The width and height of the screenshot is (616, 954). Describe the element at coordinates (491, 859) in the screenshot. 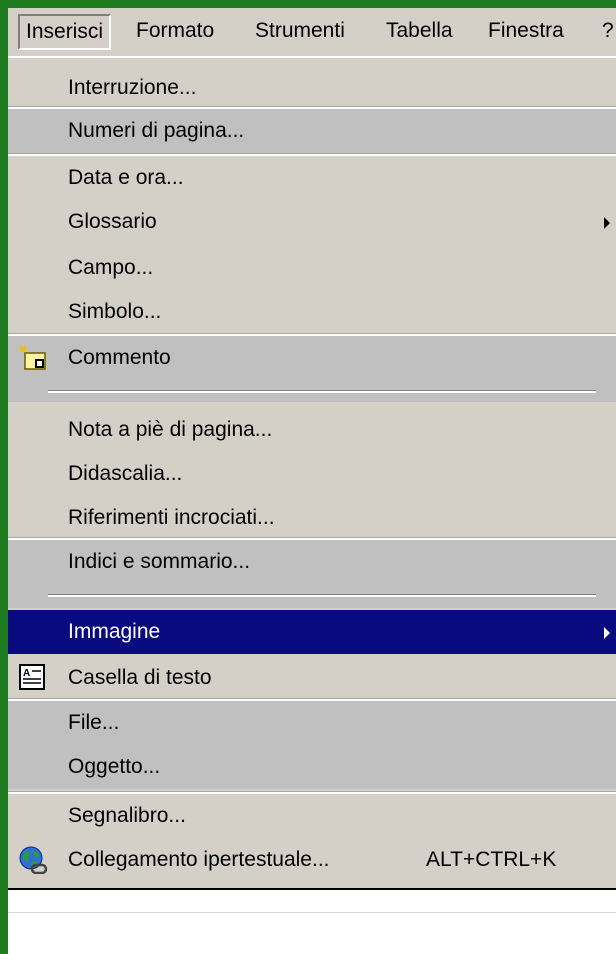

I see `shortcut-label: ALT+CTRL+K` at that location.